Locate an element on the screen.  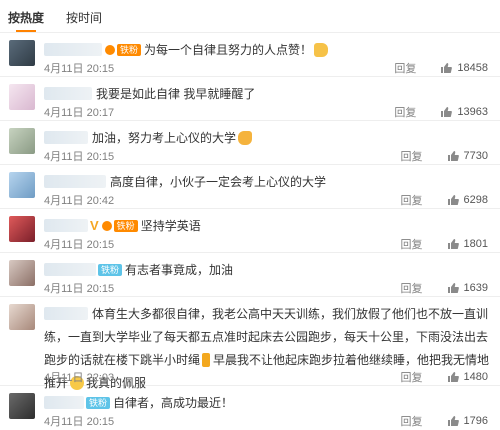
tab-sort-by-hot: 按热度 is located at coordinates (26, 20).